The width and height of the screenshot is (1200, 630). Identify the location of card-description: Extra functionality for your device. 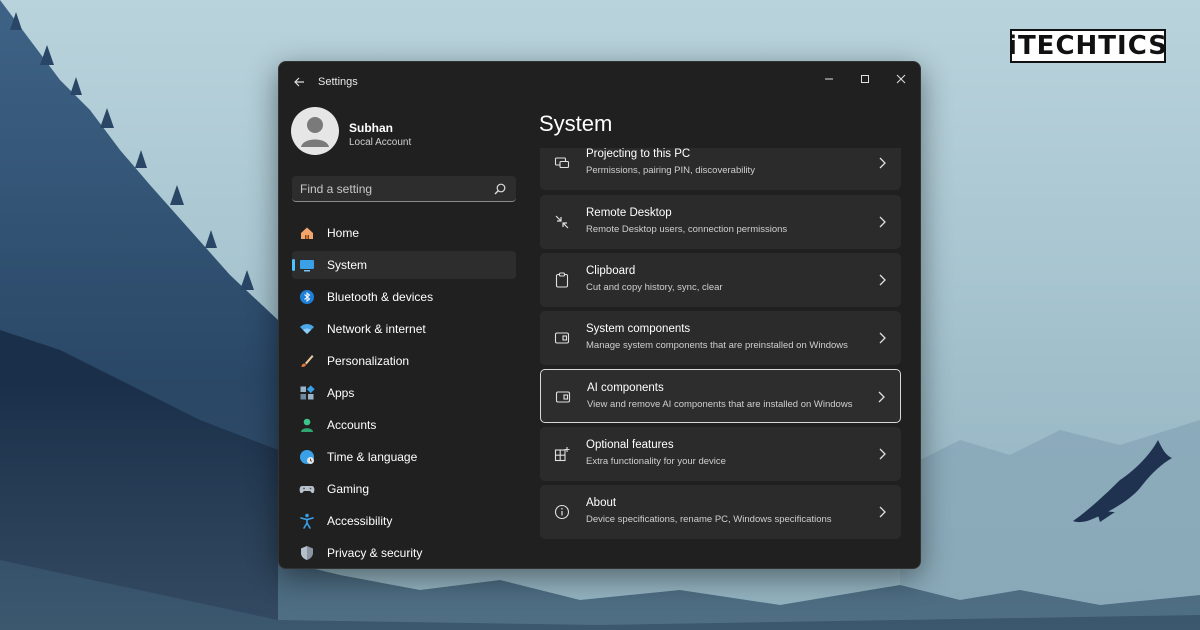
(656, 461).